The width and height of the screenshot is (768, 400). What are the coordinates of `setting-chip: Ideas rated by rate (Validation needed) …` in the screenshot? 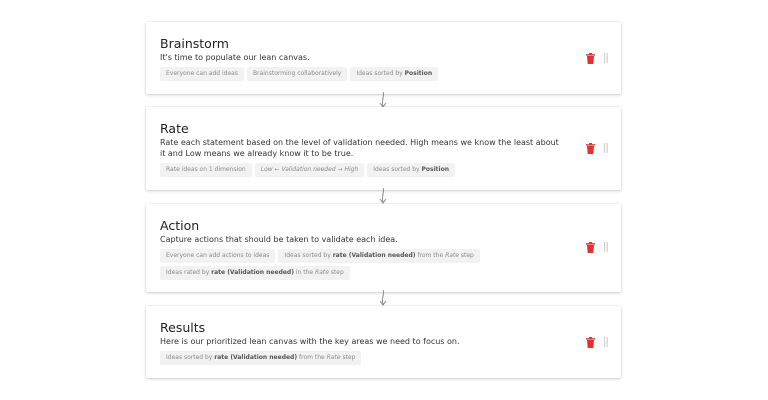 It's located at (255, 273).